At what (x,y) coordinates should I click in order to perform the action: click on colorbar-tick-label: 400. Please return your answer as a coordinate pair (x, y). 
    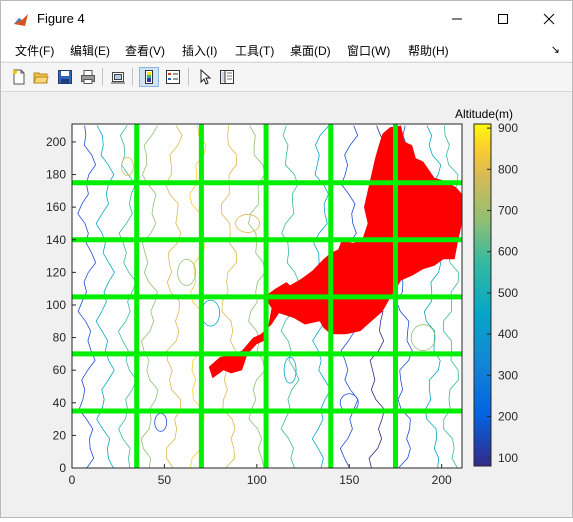
    Looking at the image, I should click on (508, 334).